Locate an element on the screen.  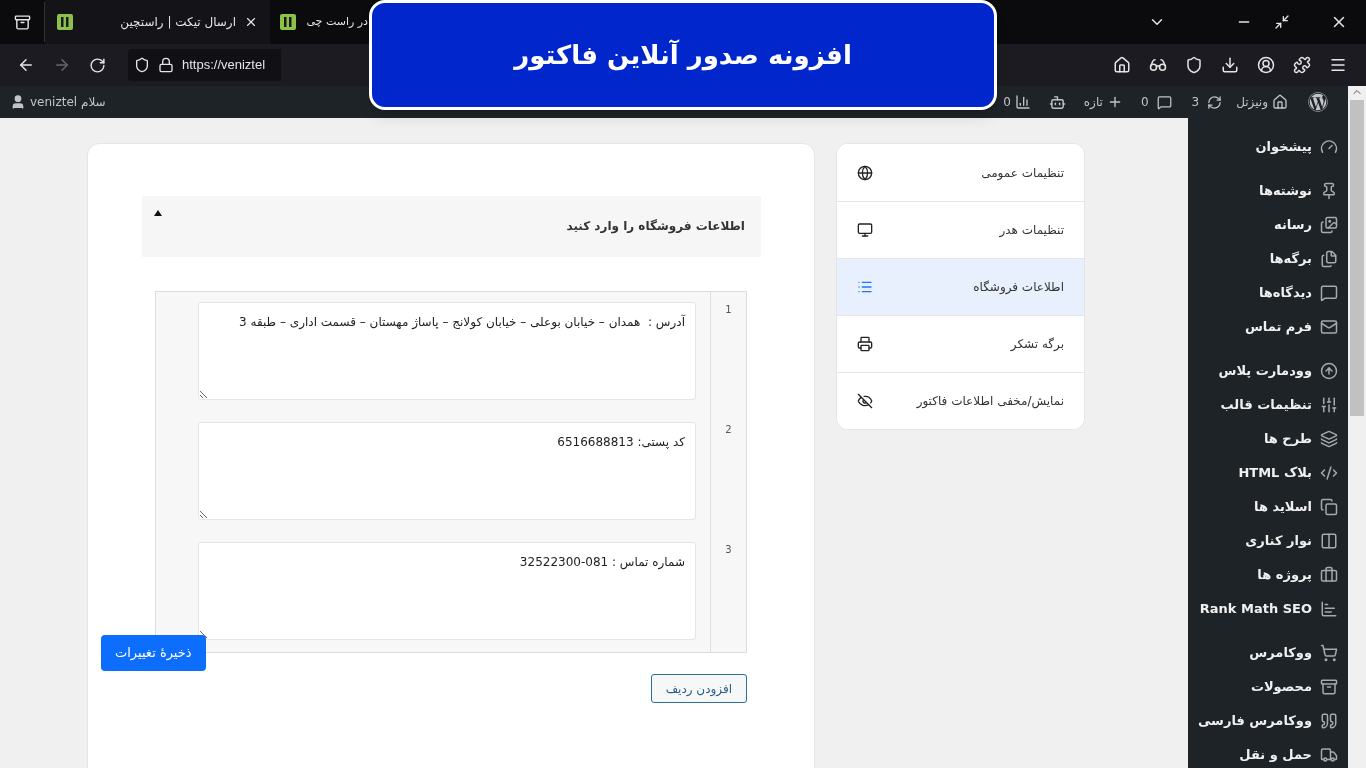
cart-icon is located at coordinates (1329, 653).